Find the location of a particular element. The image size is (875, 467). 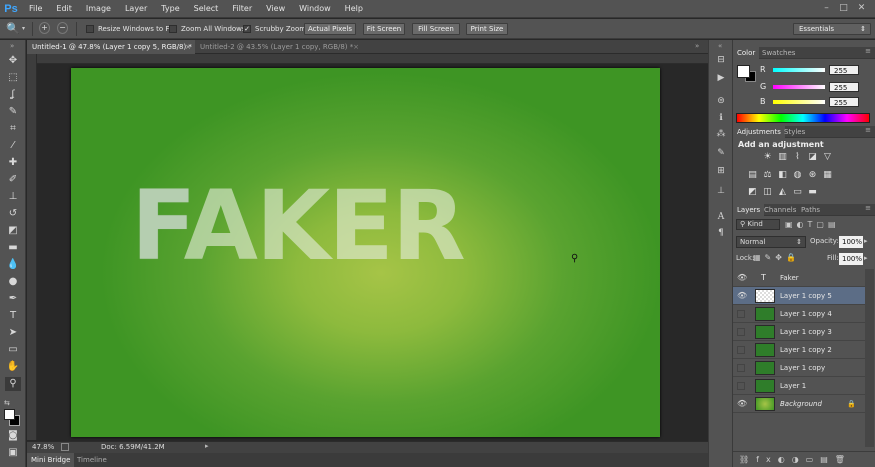

paragraph-icon: ¶ is located at coordinates (721, 233).